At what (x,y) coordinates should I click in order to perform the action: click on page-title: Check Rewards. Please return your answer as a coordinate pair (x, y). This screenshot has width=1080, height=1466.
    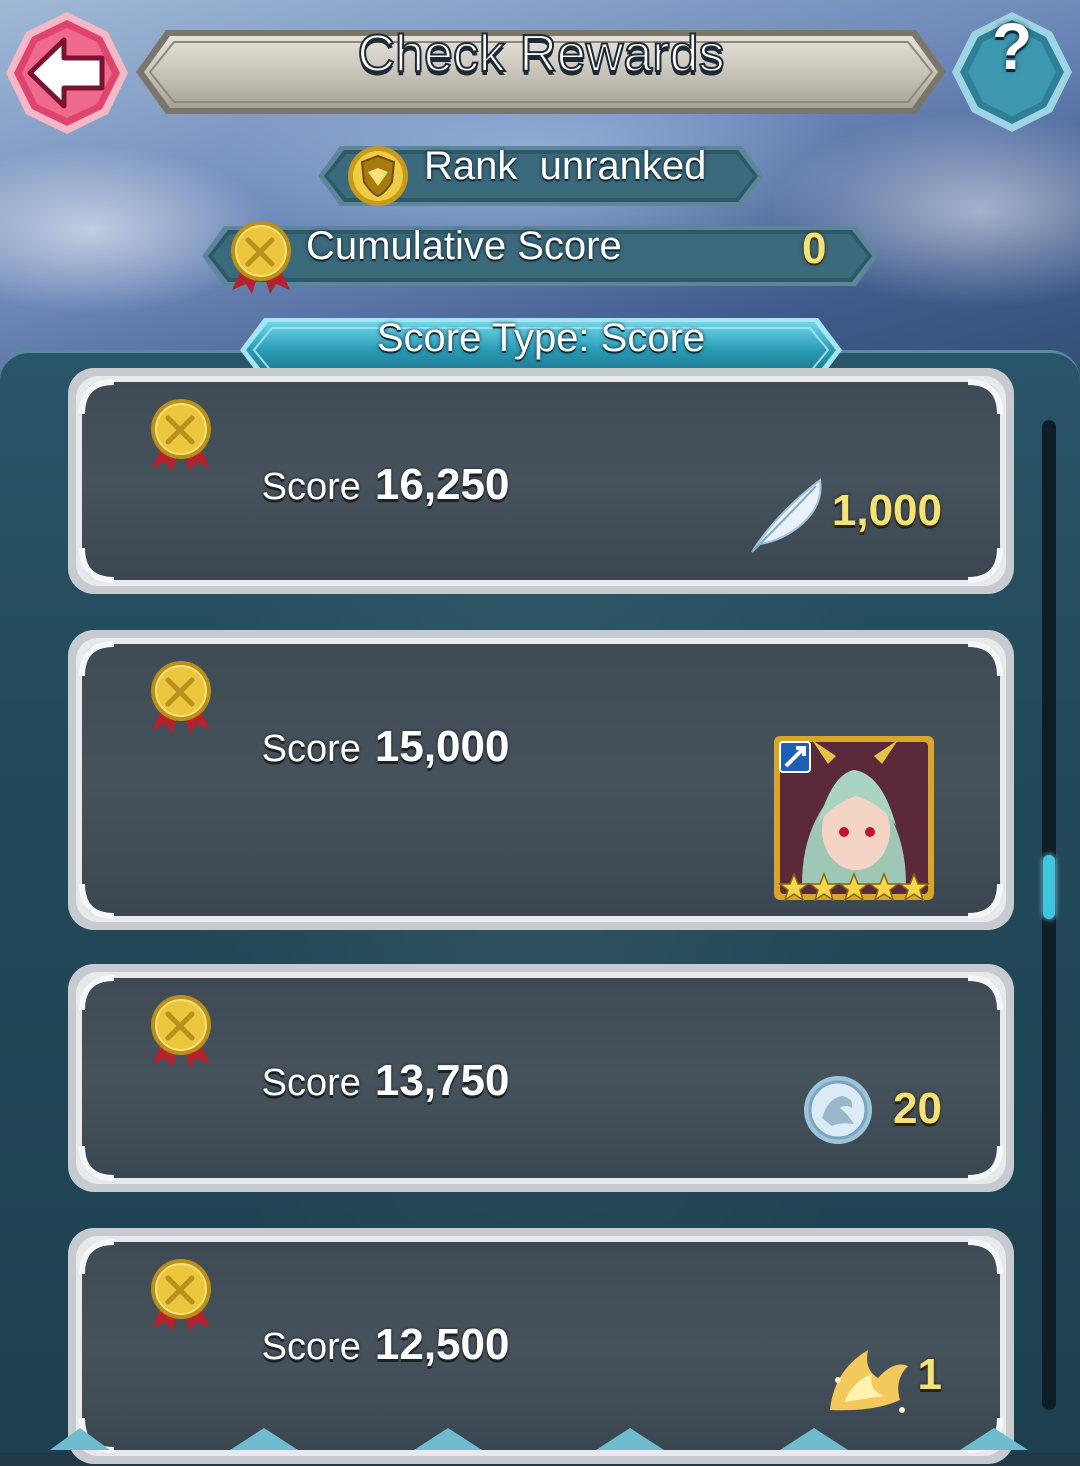
    Looking at the image, I should click on (540, 54).